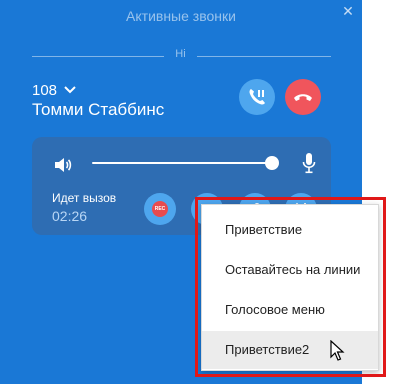 This screenshot has height=384, width=393. I want to click on phone-pause-icon, so click(257, 97).